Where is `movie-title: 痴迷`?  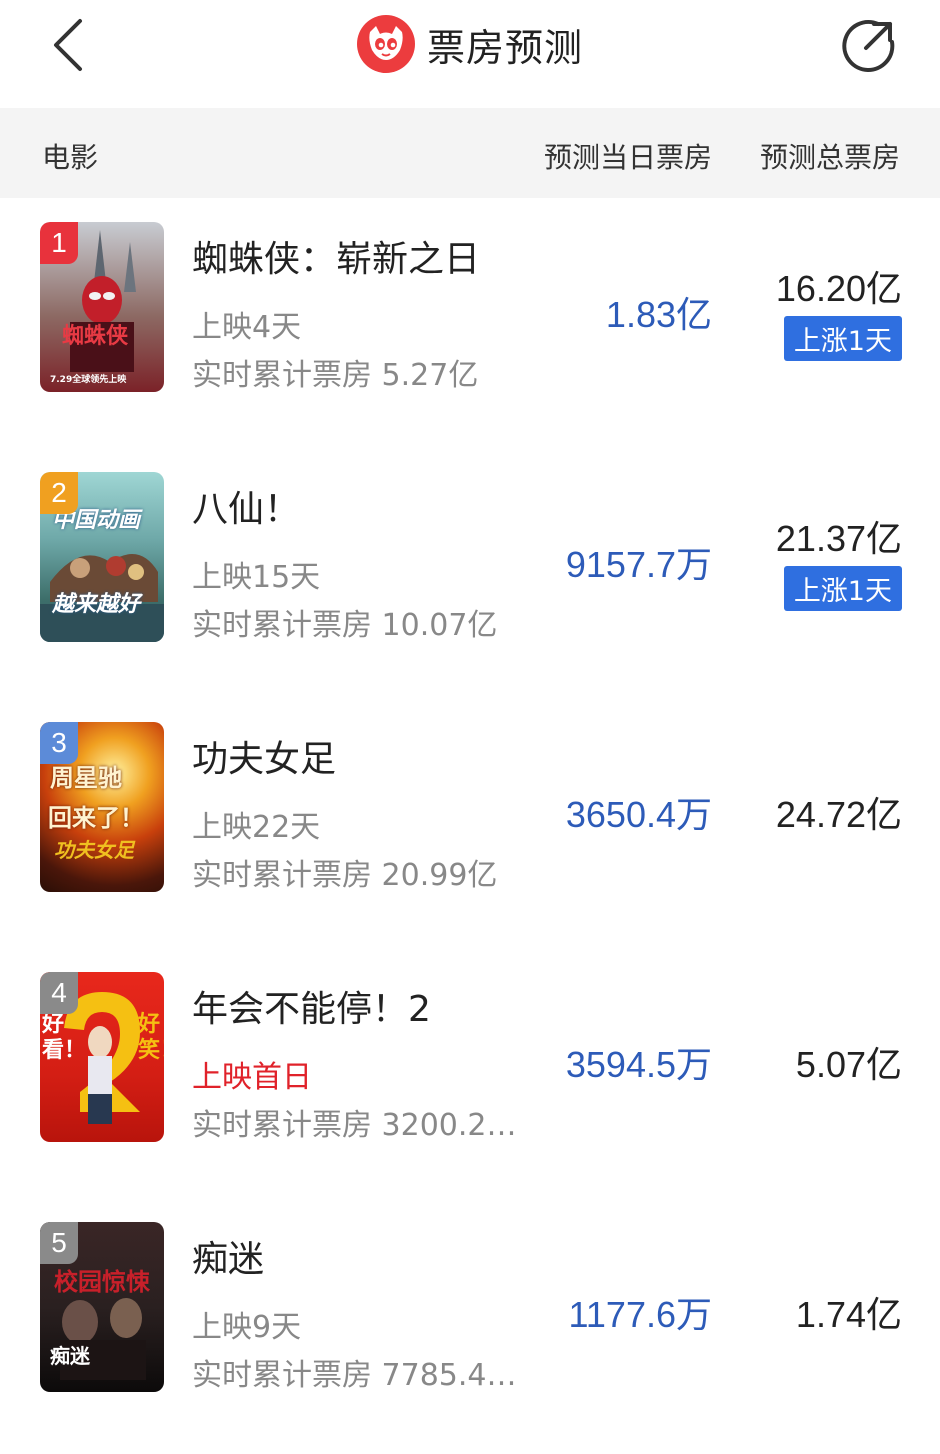
movie-title: 痴迷 is located at coordinates (228, 1256).